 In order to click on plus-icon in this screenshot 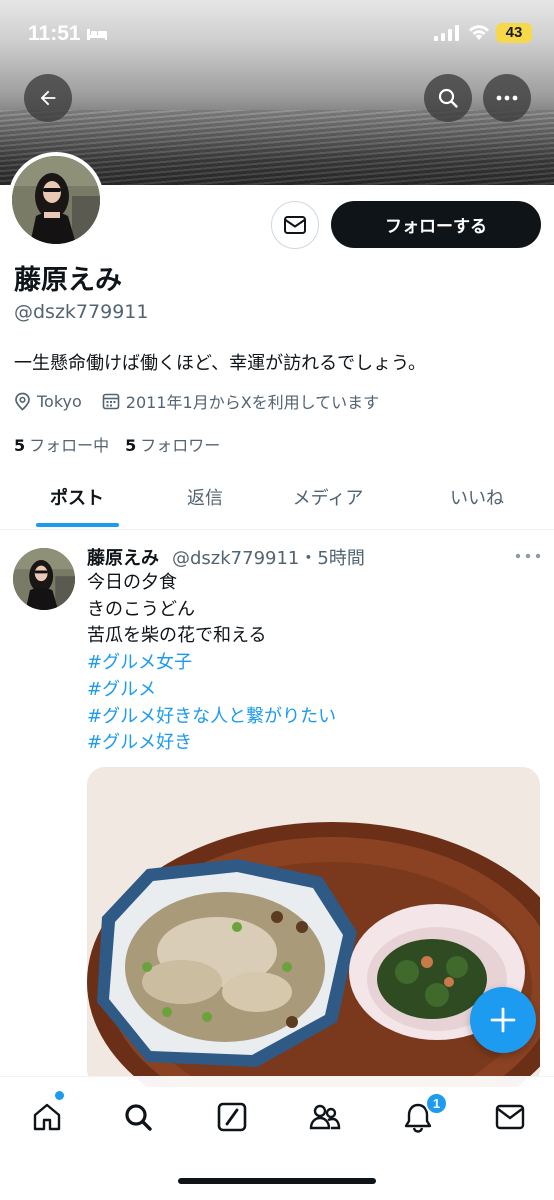, I will do `click(503, 1020)`.